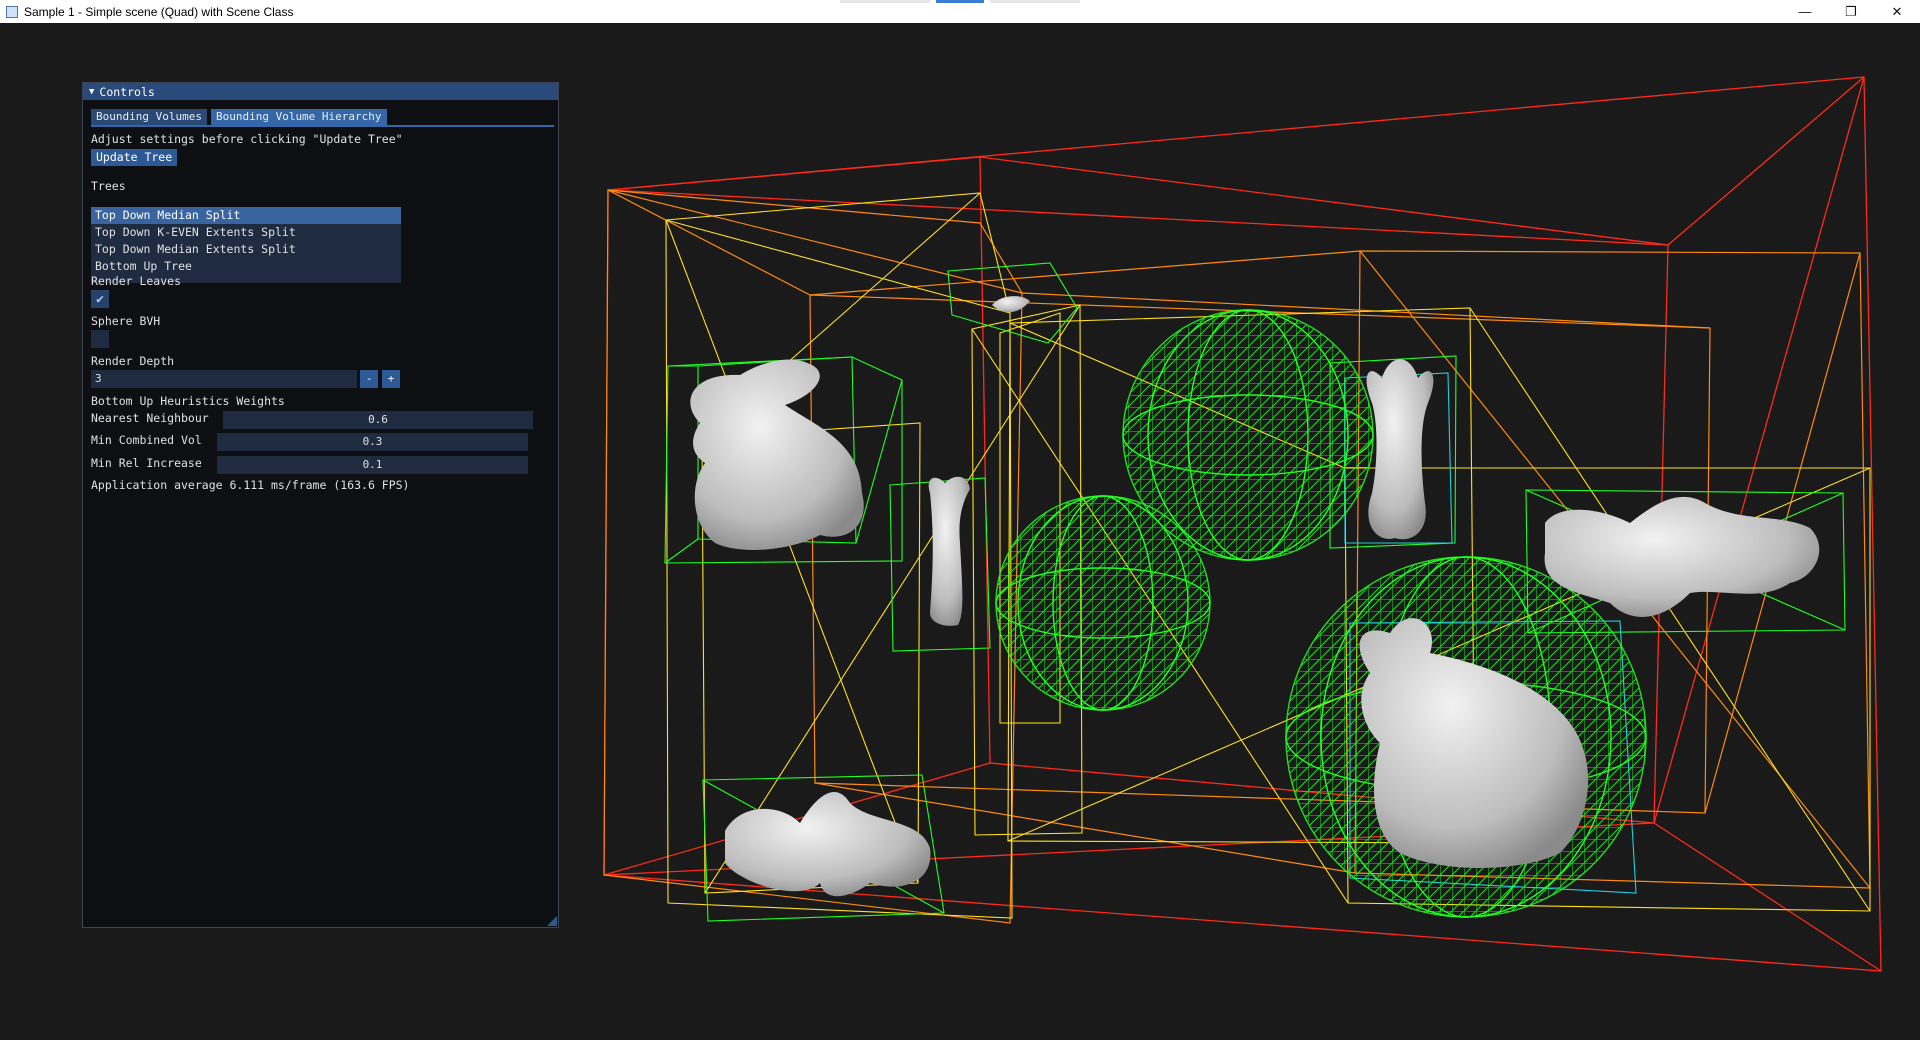  I want to click on bunny-left-mesh, so click(777, 454).